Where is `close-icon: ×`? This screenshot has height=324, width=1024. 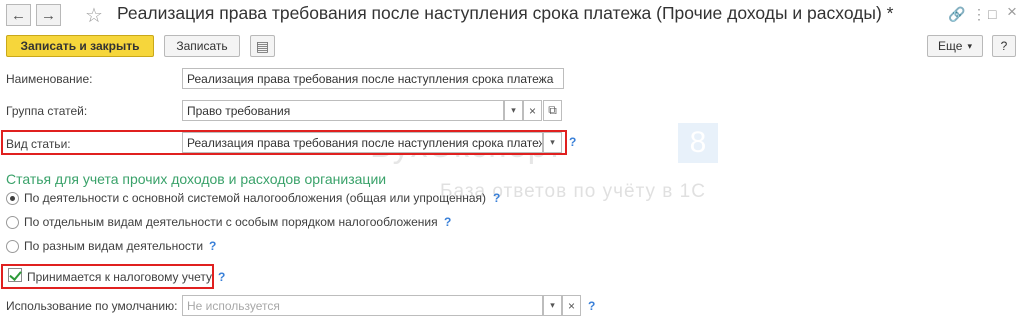 close-icon: × is located at coordinates (1012, 12).